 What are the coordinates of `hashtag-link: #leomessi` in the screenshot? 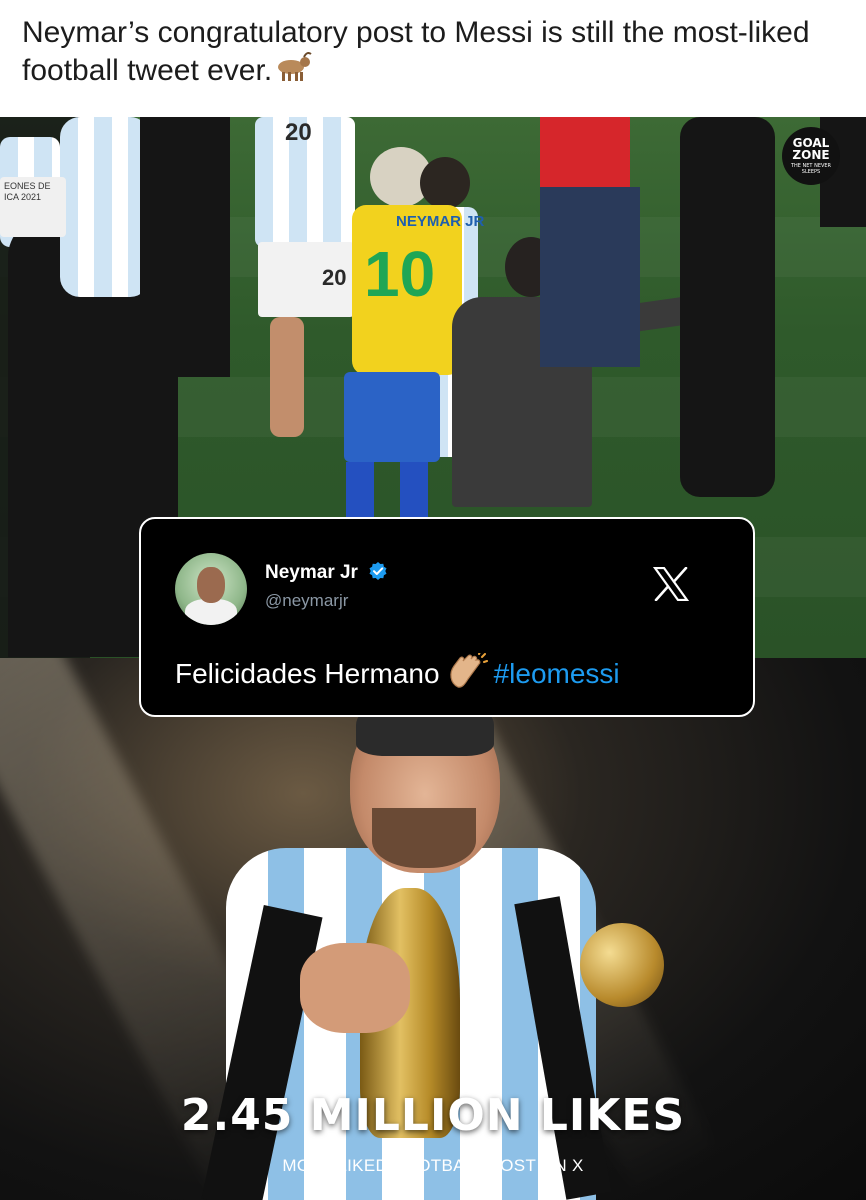 It's located at (557, 673).